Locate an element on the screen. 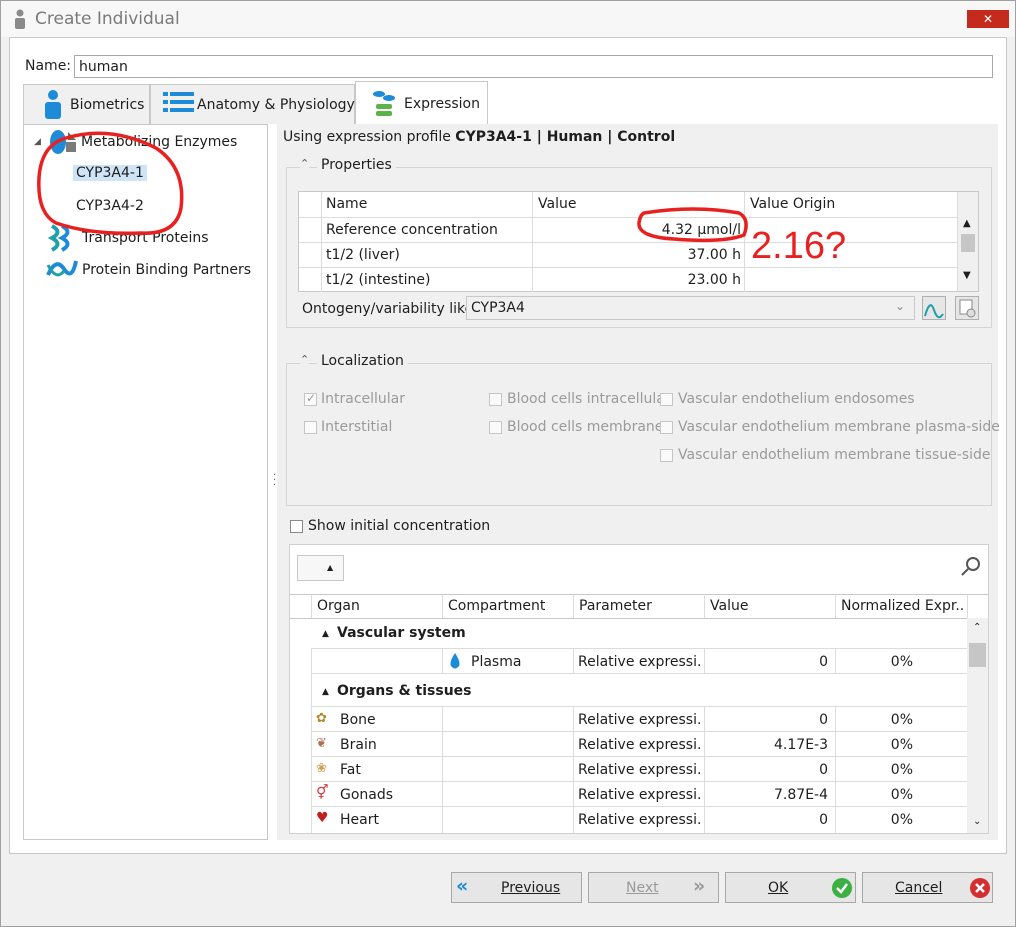  vascular-tissue-side-checkbox is located at coordinates (666, 455).